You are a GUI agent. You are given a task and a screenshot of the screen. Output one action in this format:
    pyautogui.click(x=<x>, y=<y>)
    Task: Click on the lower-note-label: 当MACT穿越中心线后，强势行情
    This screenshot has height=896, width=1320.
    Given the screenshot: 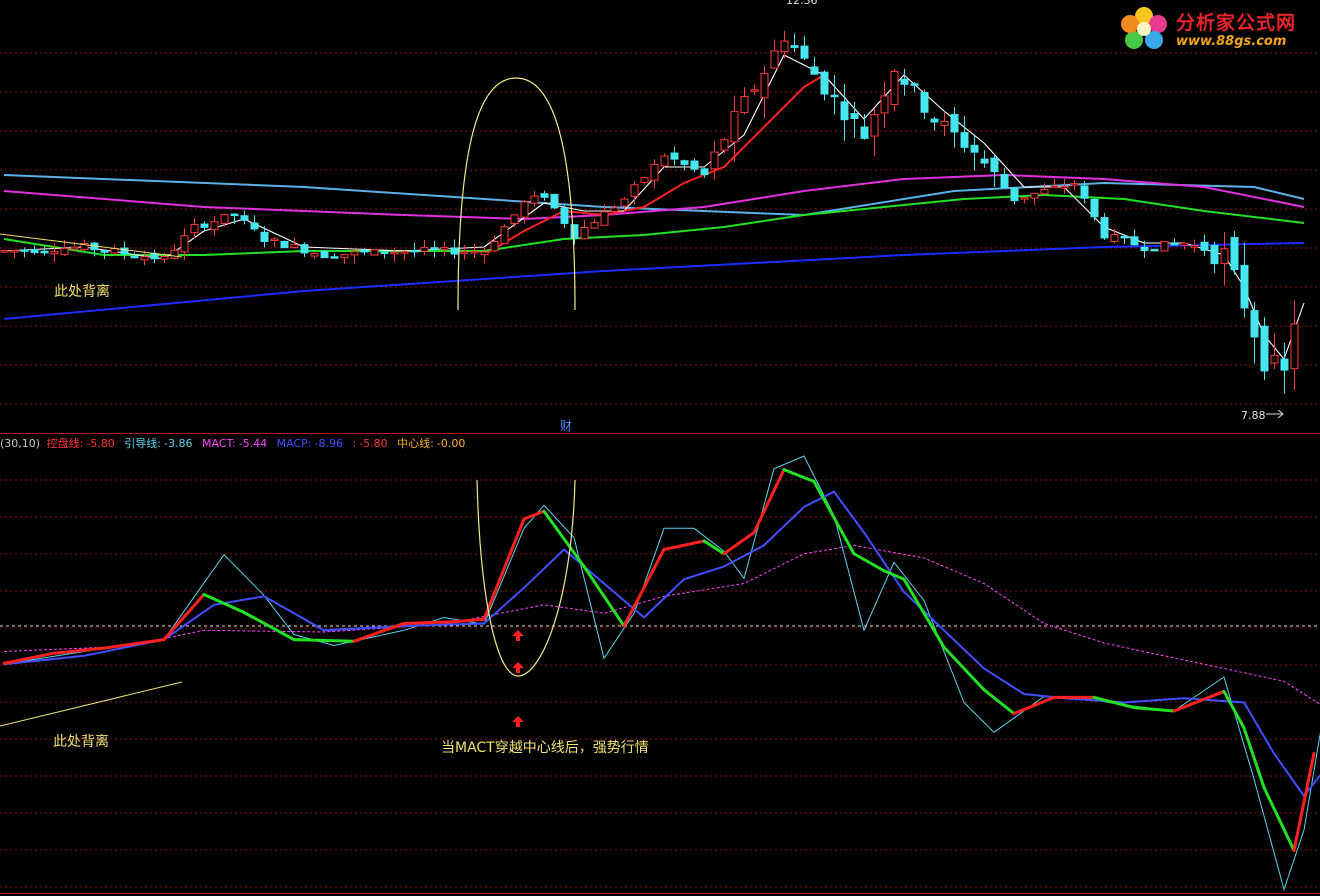 What is the action you would take?
    pyautogui.click(x=545, y=748)
    